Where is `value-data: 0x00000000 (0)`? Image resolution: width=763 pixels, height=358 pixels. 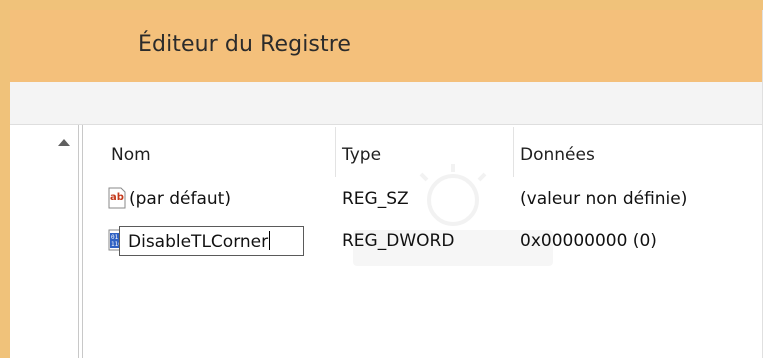 value-data: 0x00000000 (0) is located at coordinates (588, 241).